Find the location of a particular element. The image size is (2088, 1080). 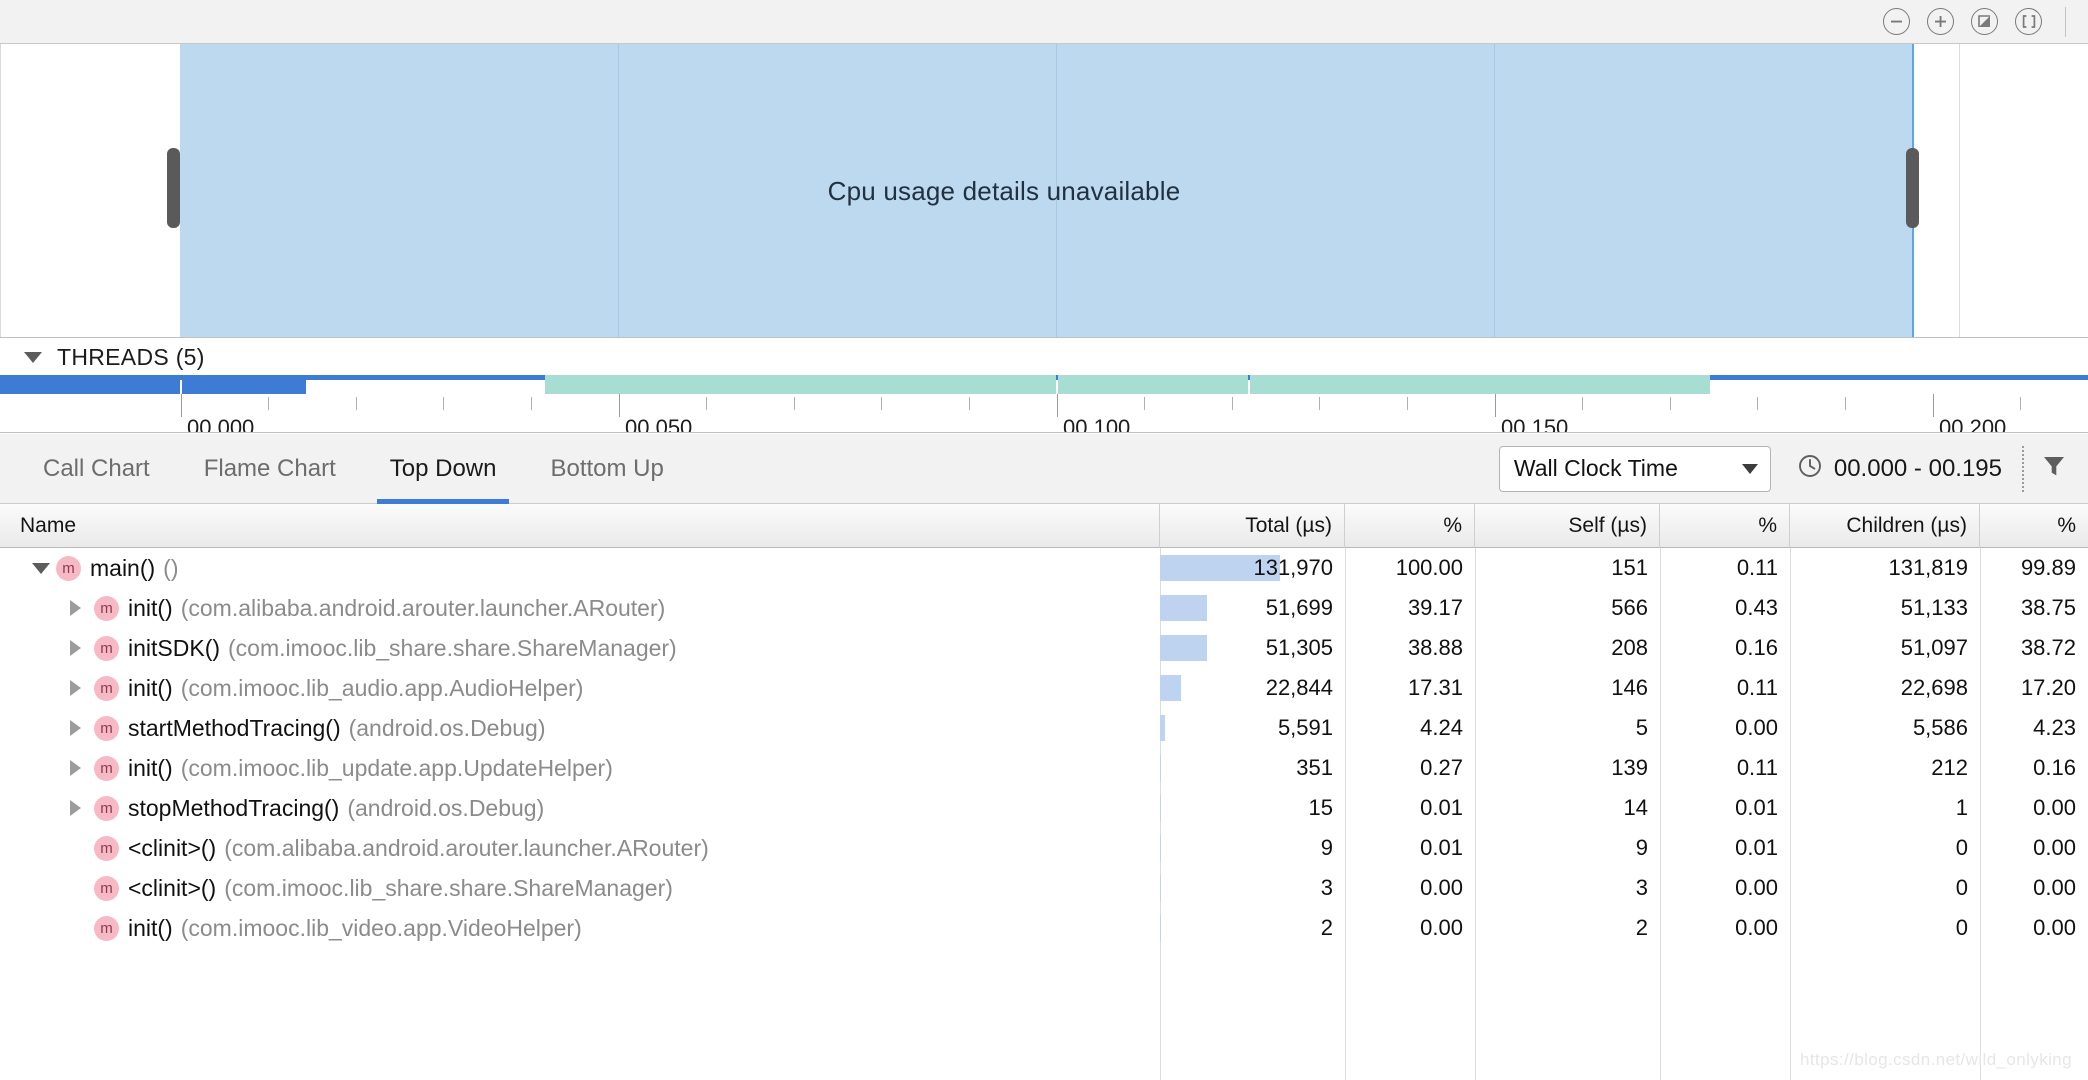

time-tick-label: 00.150 is located at coordinates (1535, 424).